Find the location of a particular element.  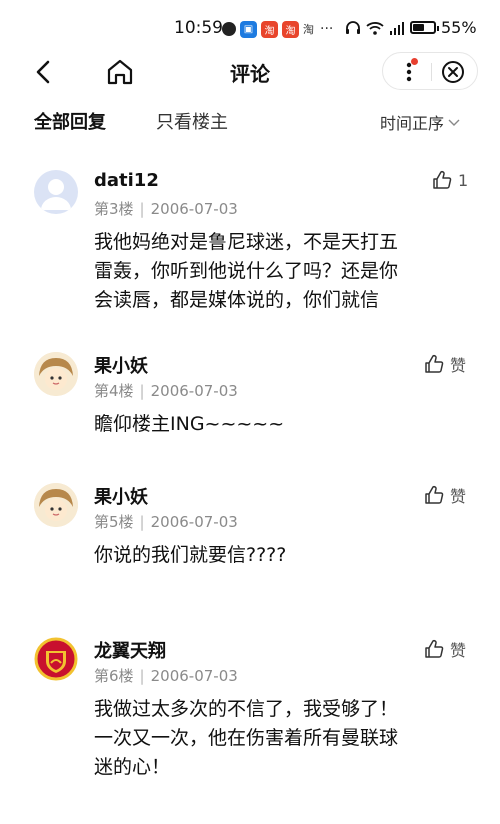

comment-meta: 第5楼 | 2006-07-03 is located at coordinates (166, 521).